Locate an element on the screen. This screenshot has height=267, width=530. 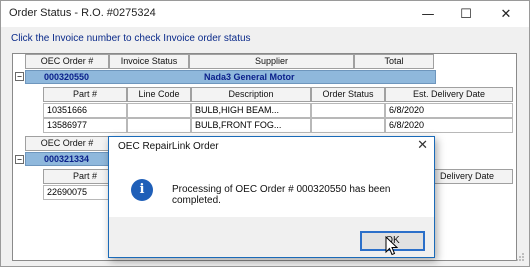
dialog-title: OEC RepairLink Order is located at coordinates (168, 146).